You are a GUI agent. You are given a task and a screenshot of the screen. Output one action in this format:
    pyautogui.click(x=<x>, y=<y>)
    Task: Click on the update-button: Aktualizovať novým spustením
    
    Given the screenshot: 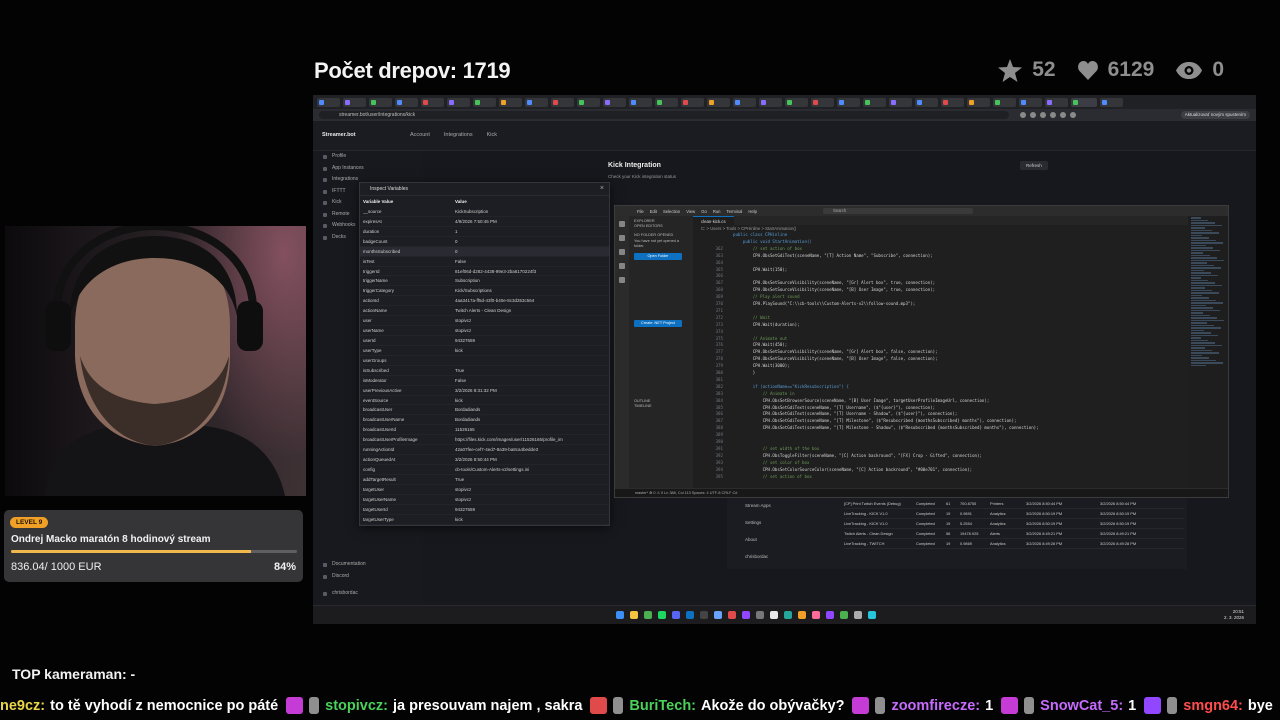 What is the action you would take?
    pyautogui.click(x=1215, y=115)
    